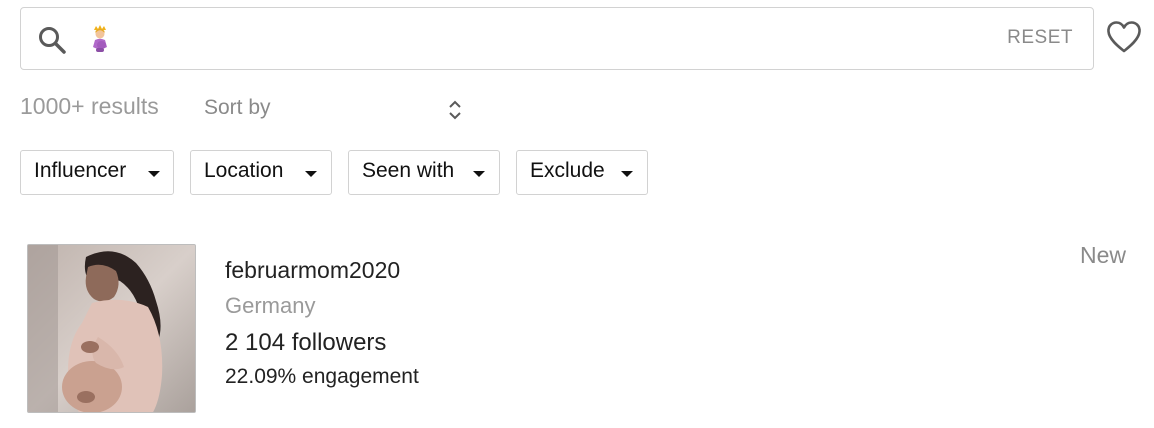 This screenshot has width=1154, height=428. Describe the element at coordinates (567, 170) in the screenshot. I see `filter-label: Exclude` at that location.